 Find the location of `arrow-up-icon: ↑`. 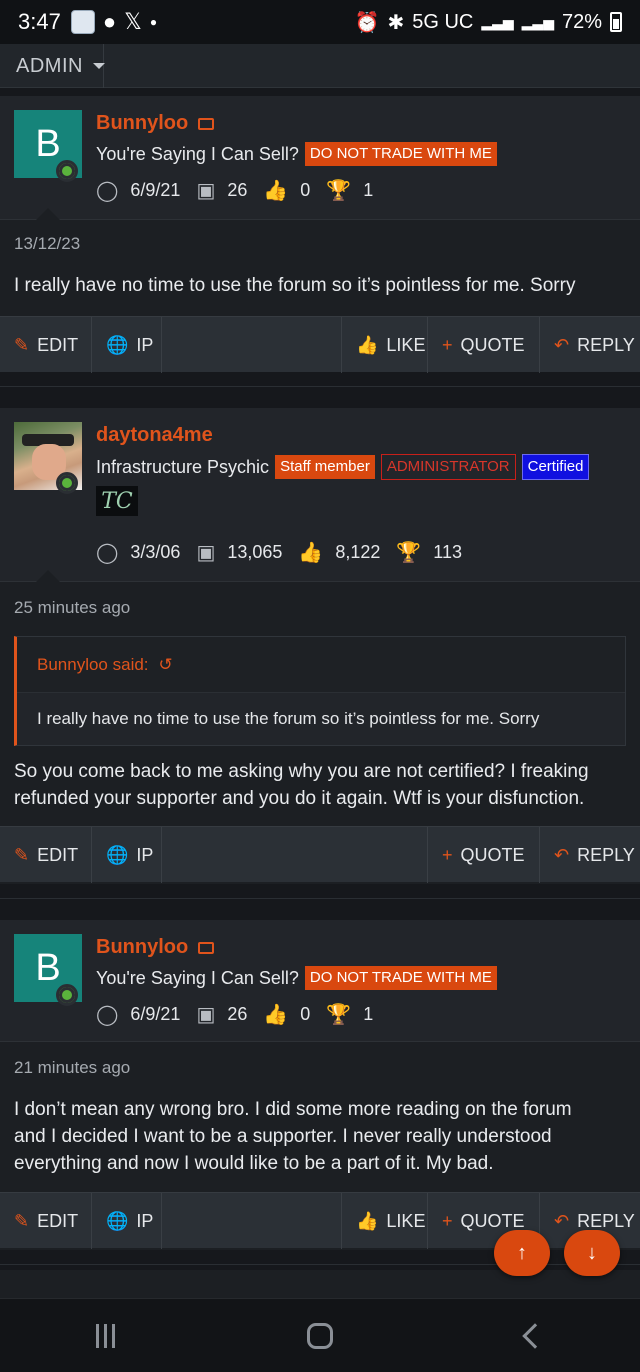

arrow-up-icon: ↑ is located at coordinates (522, 1252).